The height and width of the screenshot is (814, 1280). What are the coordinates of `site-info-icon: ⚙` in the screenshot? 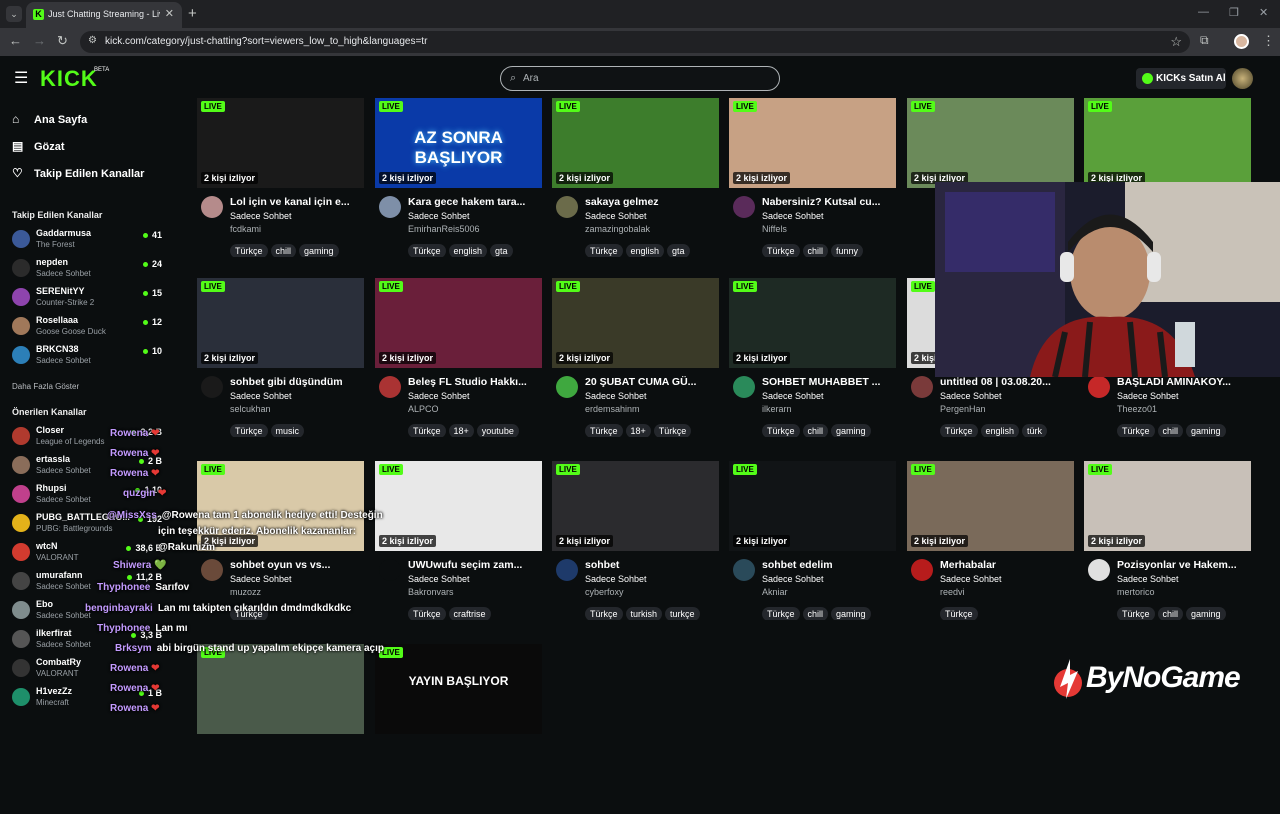 It's located at (92, 40).